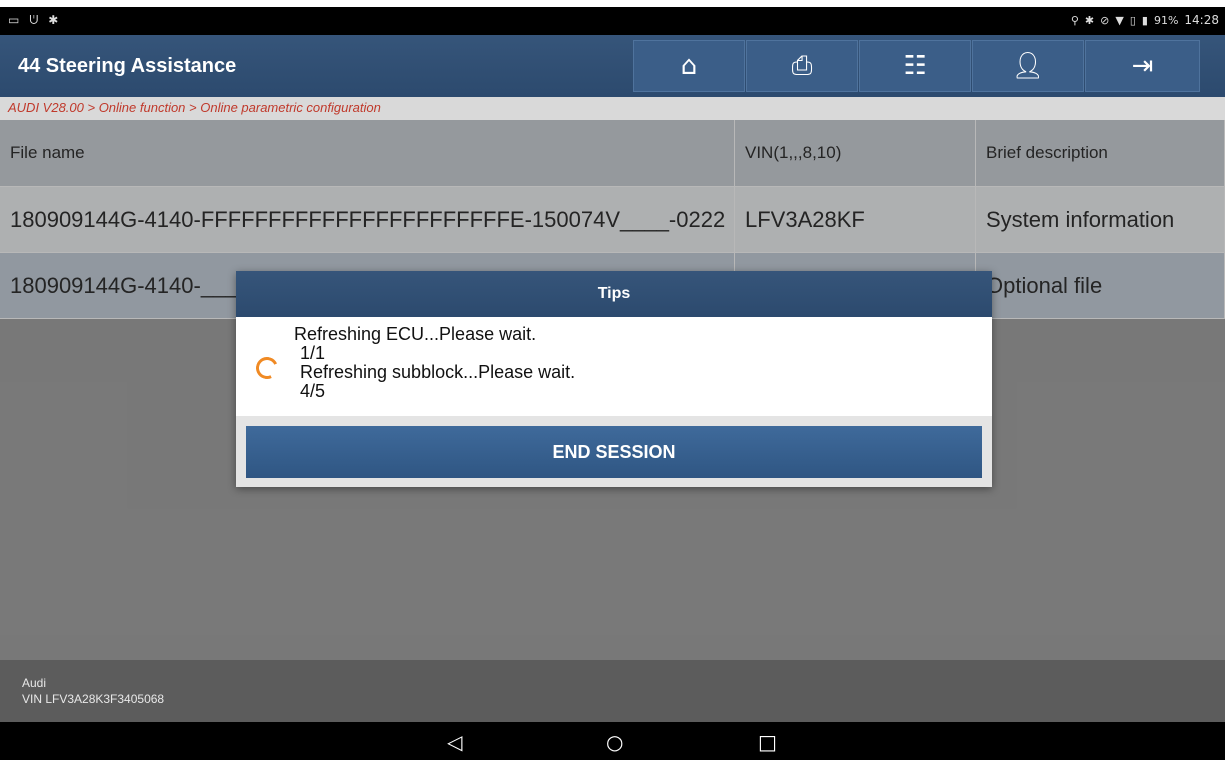  I want to click on wifi-icon: ▼, so click(1119, 20).